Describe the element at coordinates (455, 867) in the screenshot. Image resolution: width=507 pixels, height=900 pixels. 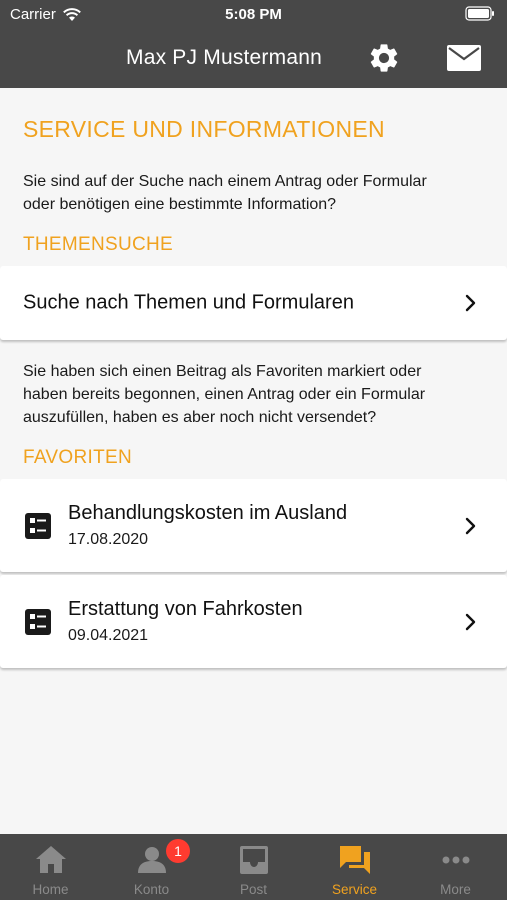
I see `tab-more: More` at that location.